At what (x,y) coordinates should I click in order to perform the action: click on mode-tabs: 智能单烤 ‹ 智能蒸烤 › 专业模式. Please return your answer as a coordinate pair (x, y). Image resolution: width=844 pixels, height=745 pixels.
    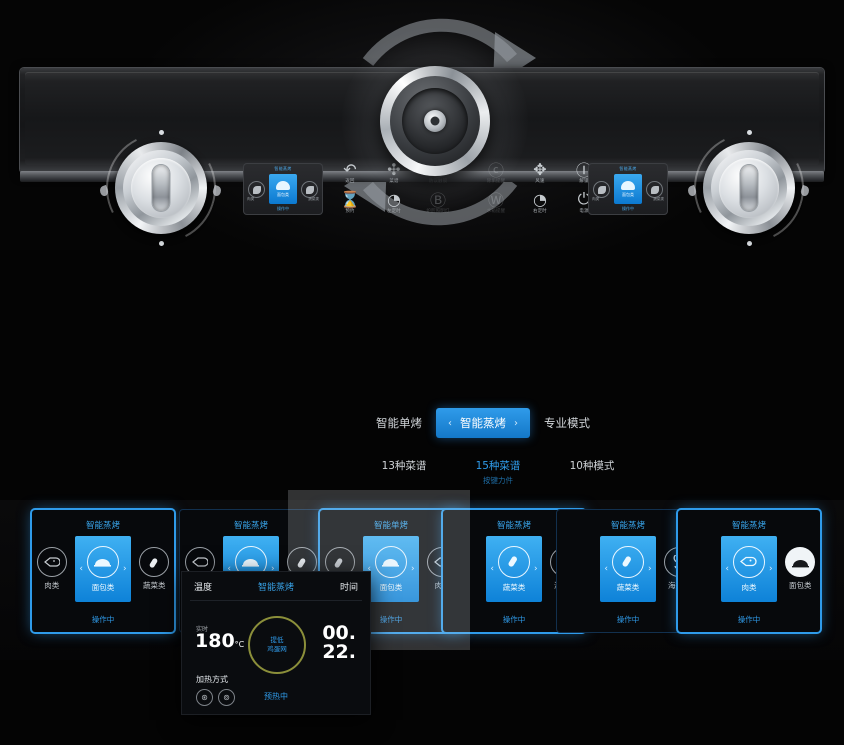
    Looking at the image, I should click on (483, 423).